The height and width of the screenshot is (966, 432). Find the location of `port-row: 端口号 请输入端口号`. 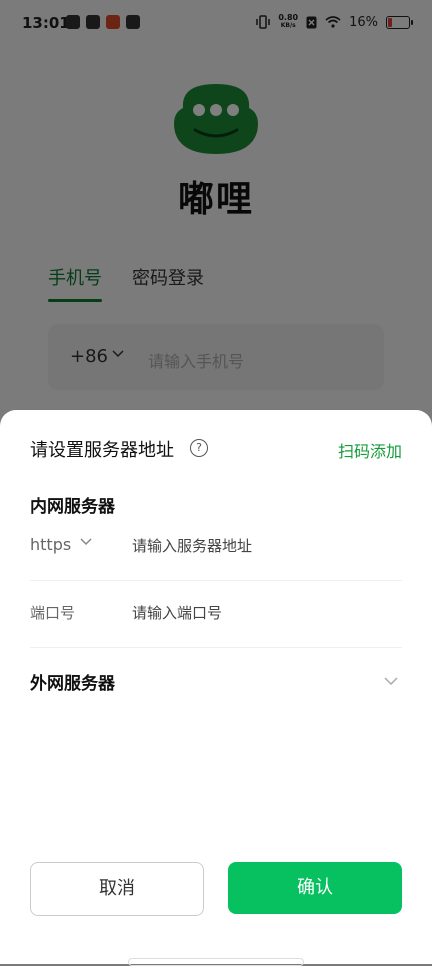

port-row: 端口号 请输入端口号 is located at coordinates (216, 614).